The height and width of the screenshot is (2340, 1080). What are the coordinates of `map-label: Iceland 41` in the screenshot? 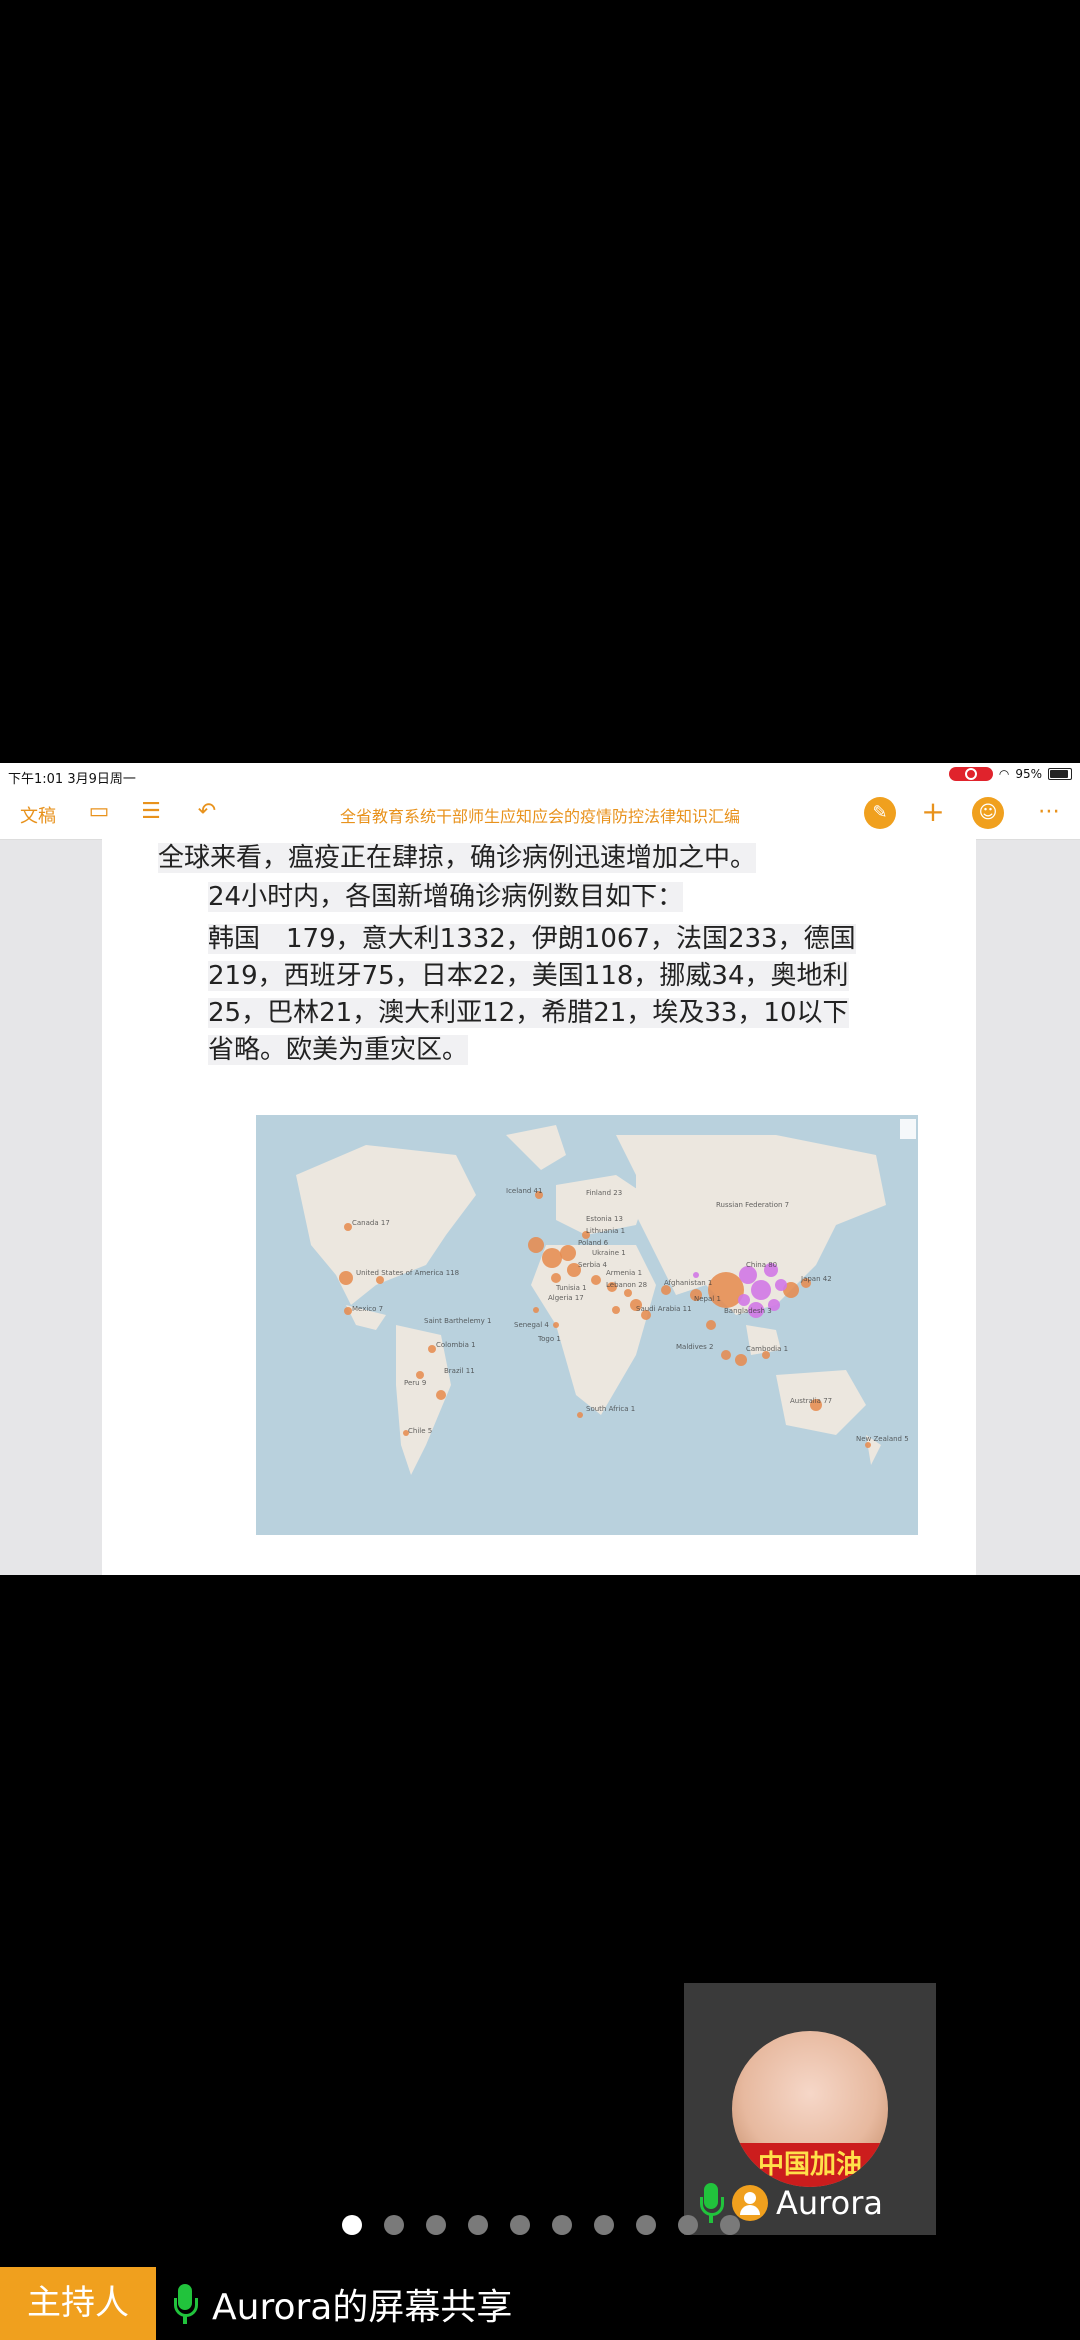 It's located at (524, 1191).